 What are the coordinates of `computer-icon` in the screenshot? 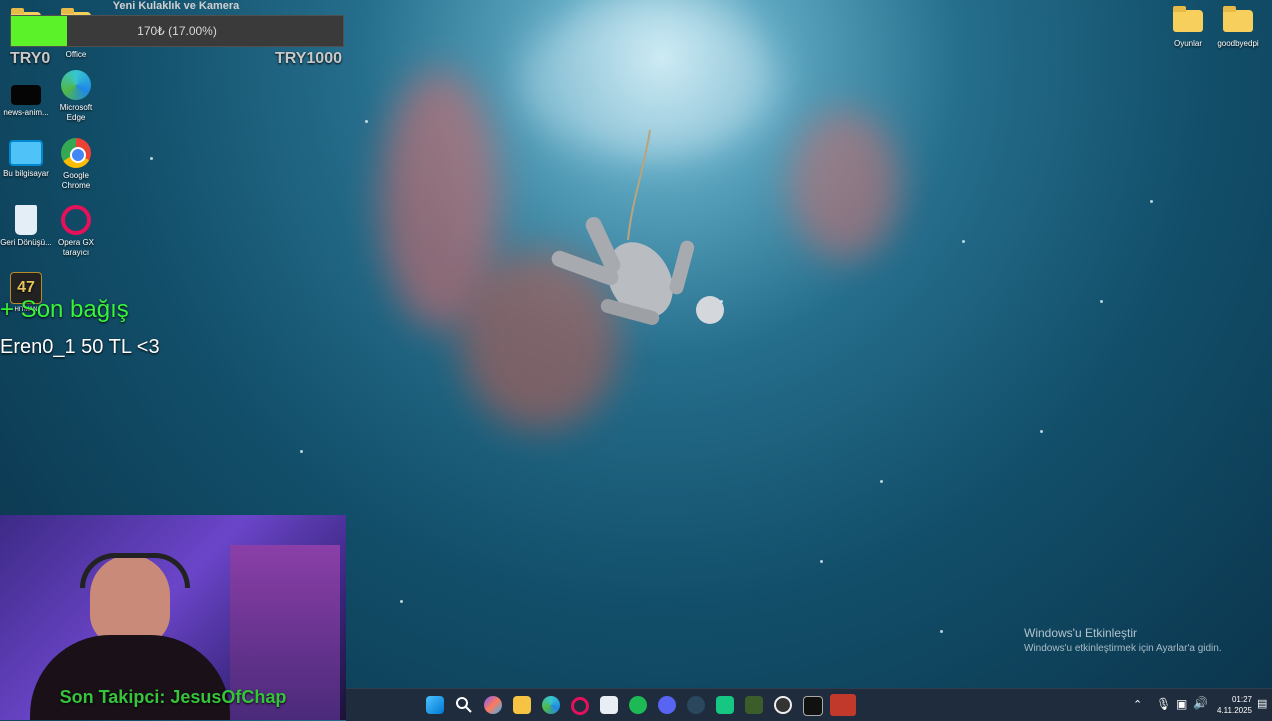 It's located at (26, 153).